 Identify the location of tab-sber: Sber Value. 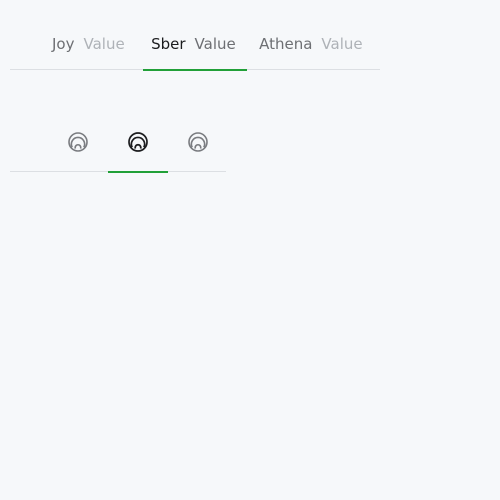
(201, 49).